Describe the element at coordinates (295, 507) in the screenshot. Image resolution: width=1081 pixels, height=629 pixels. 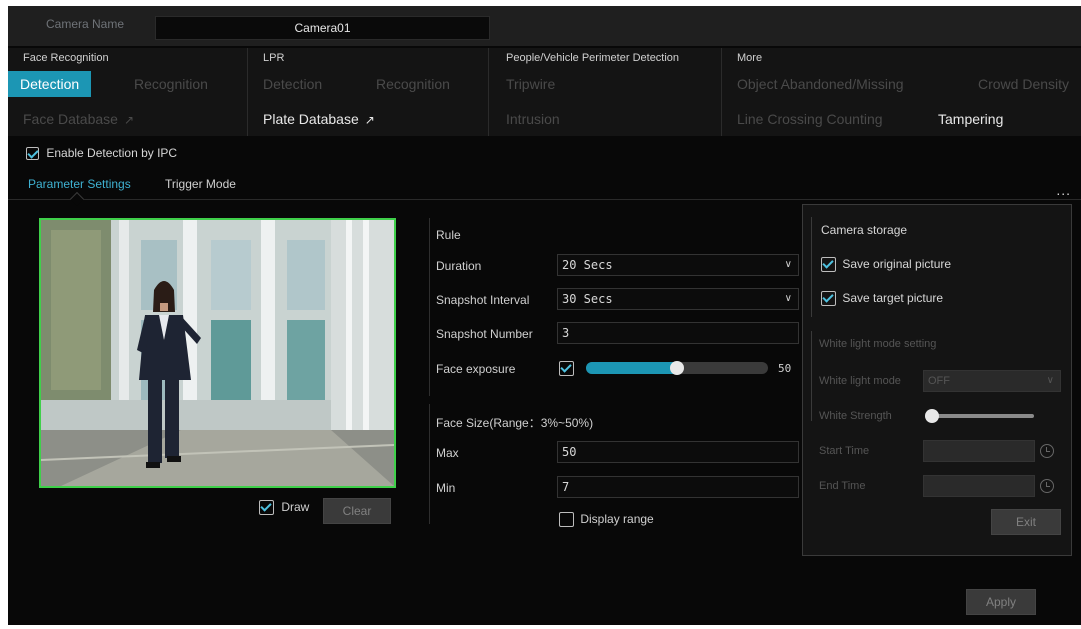
I see `draw-label: Draw` at that location.